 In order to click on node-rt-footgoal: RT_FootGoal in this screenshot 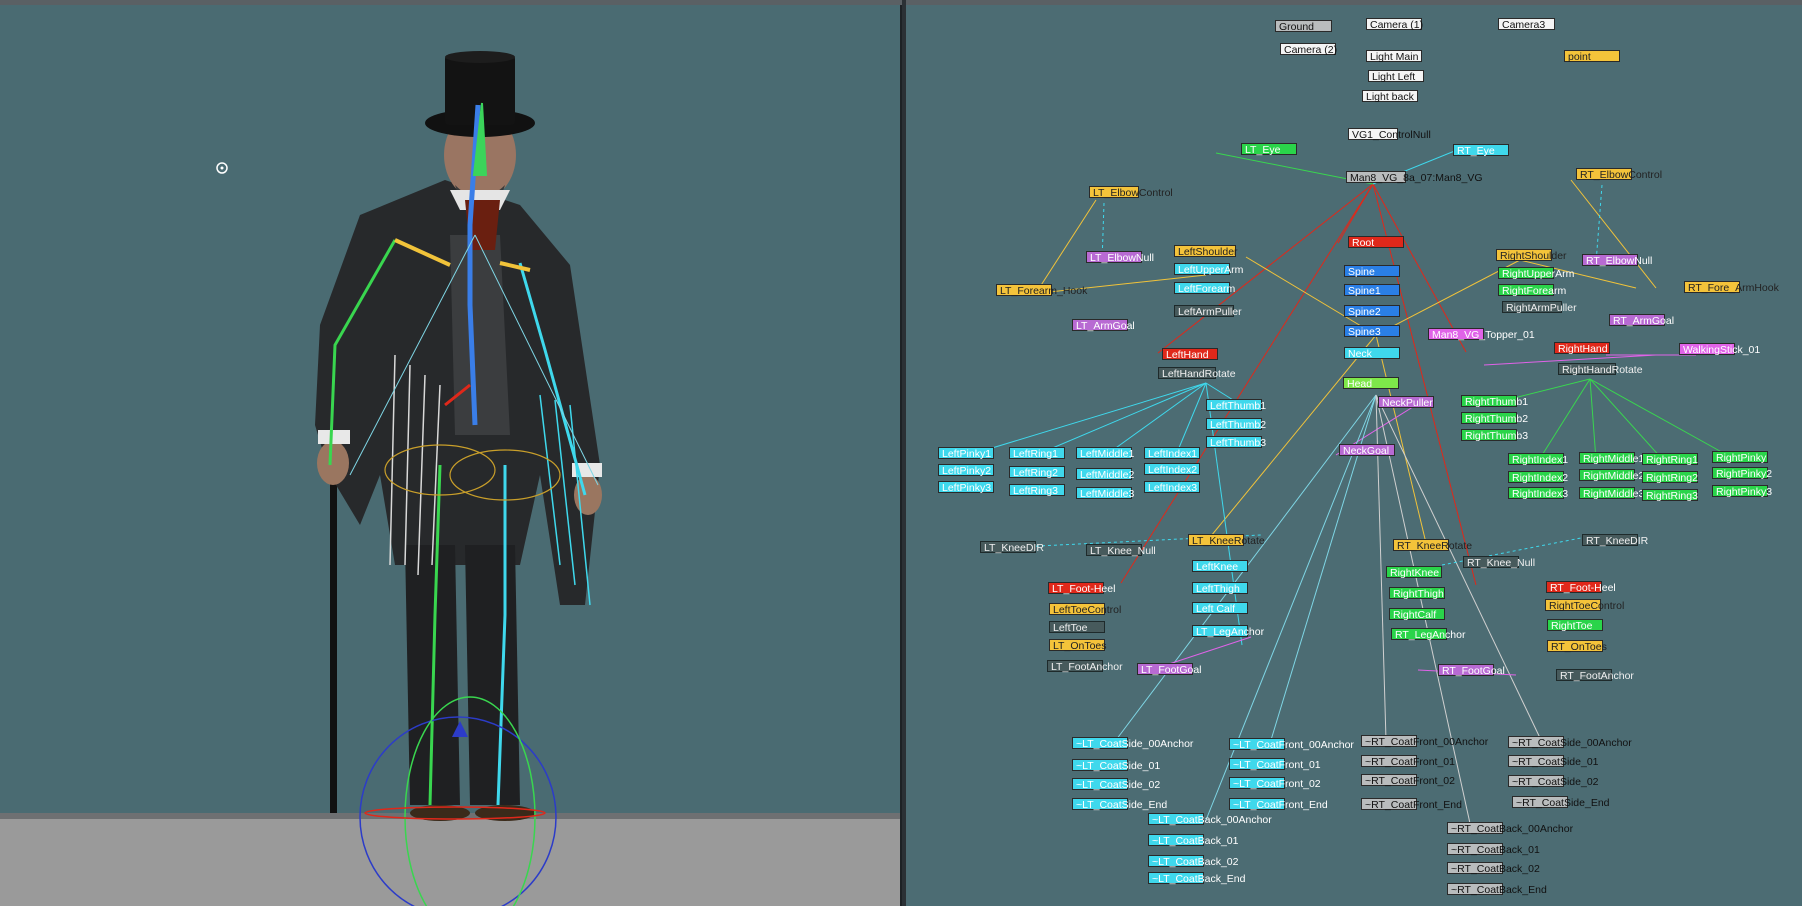, I will do `click(1471, 670)`.